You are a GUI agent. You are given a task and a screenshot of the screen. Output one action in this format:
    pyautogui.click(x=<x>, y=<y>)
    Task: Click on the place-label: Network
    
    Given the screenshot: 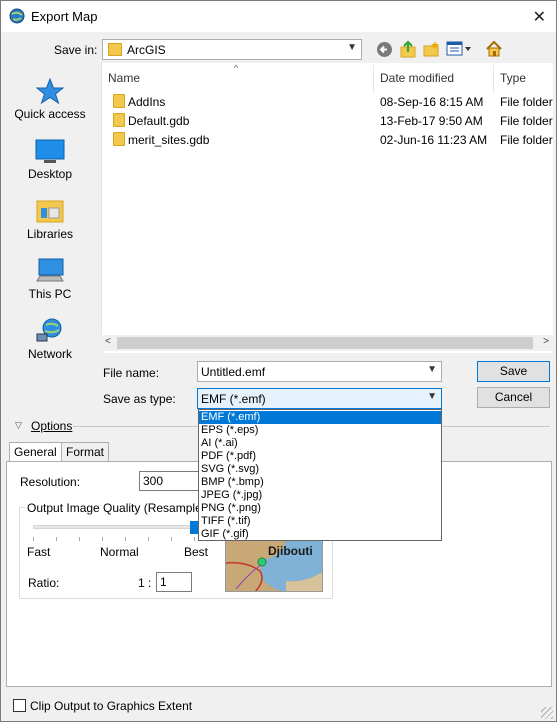 What is the action you would take?
    pyautogui.click(x=49, y=354)
    